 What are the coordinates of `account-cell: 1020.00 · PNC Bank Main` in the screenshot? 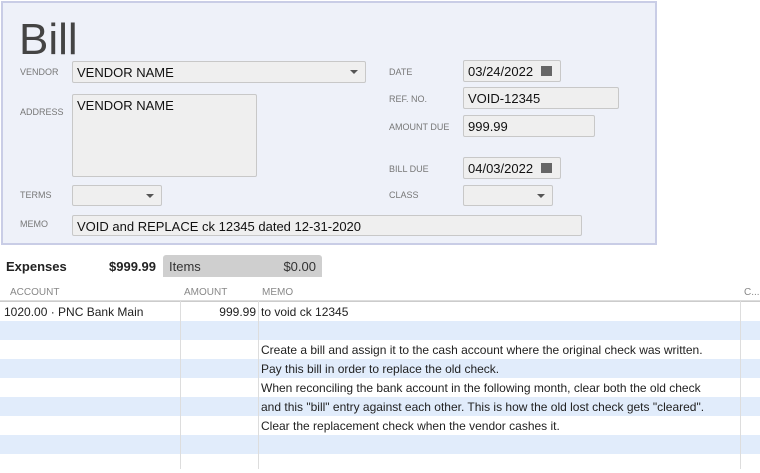 It's located at (73, 312).